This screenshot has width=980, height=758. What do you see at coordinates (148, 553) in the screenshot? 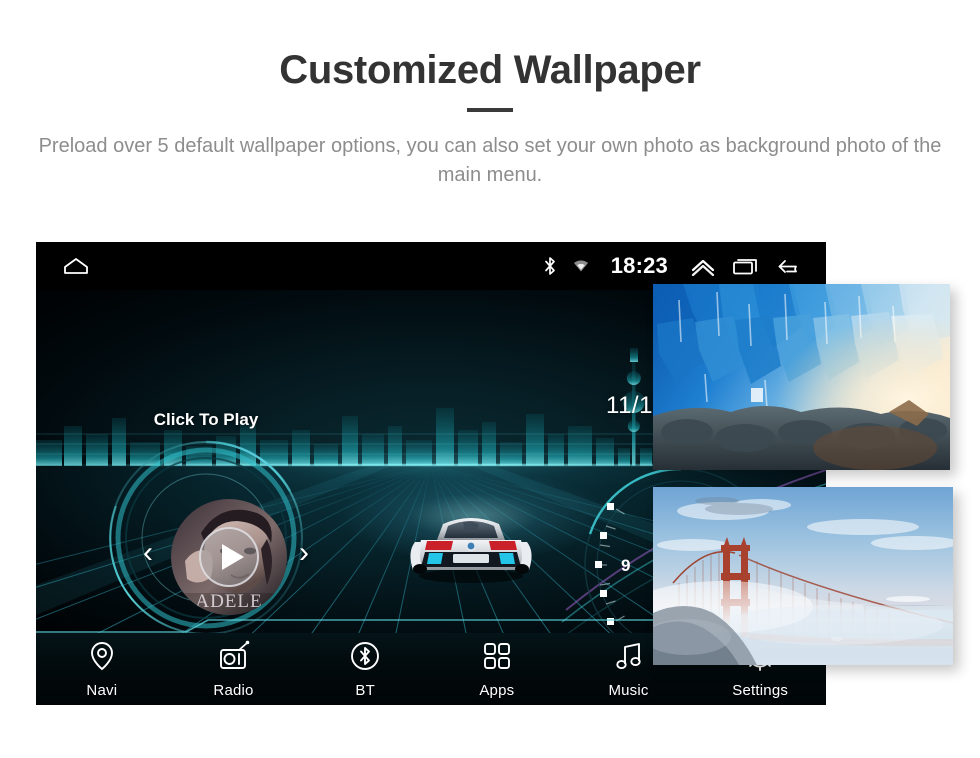
I see `chevron-left-icon: ‹` at bounding box center [148, 553].